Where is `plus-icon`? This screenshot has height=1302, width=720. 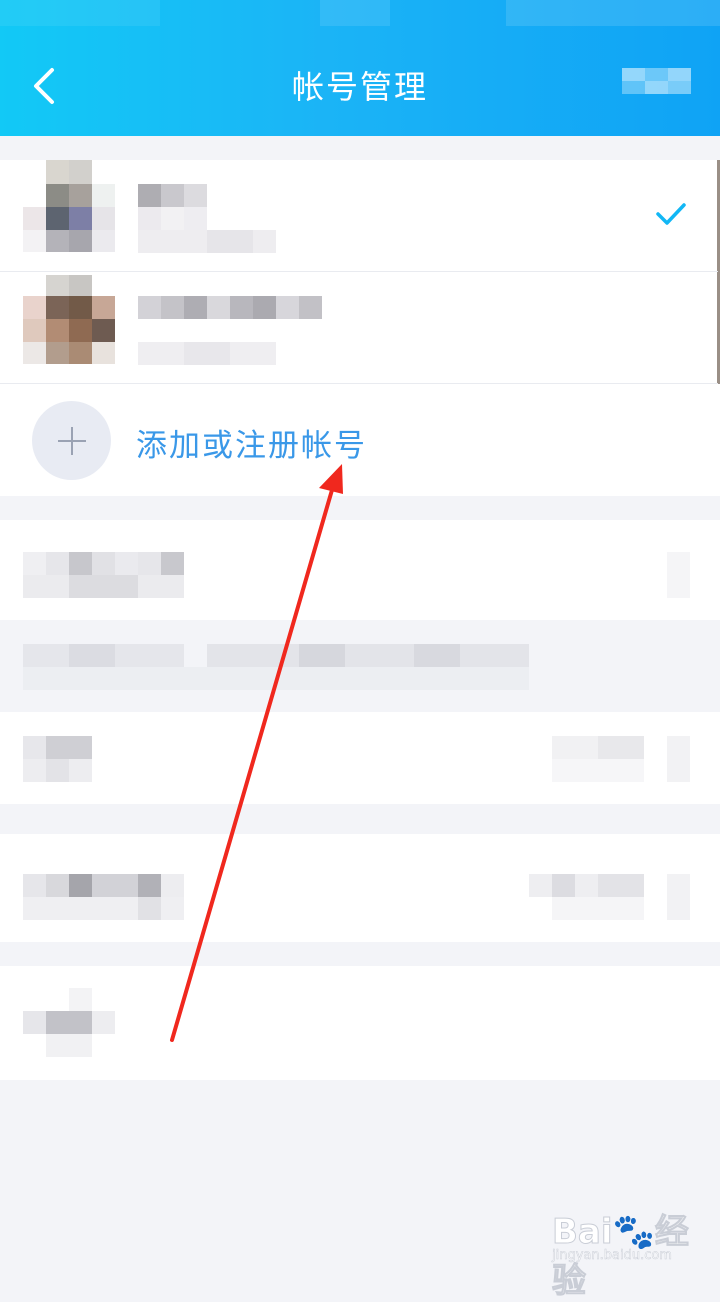
plus-icon is located at coordinates (71, 440).